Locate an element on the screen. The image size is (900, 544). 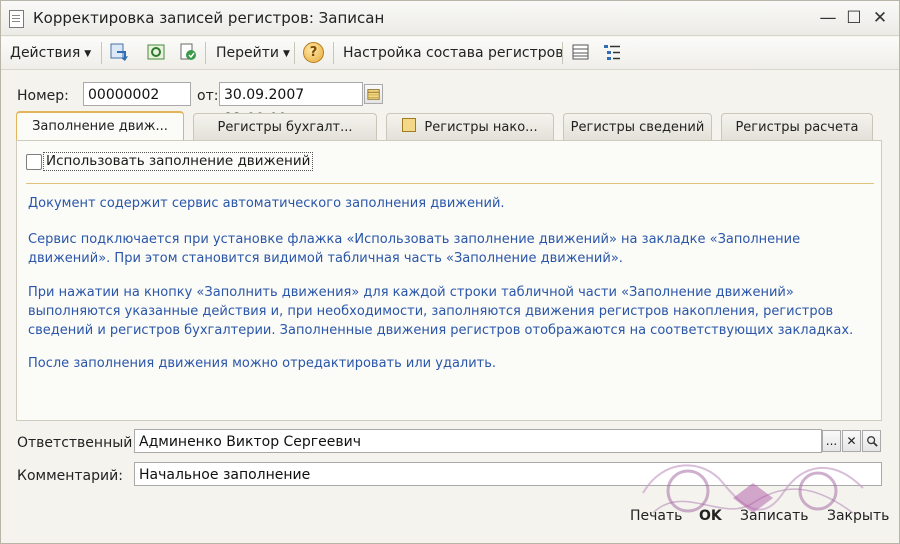
open-button is located at coordinates (871, 441).